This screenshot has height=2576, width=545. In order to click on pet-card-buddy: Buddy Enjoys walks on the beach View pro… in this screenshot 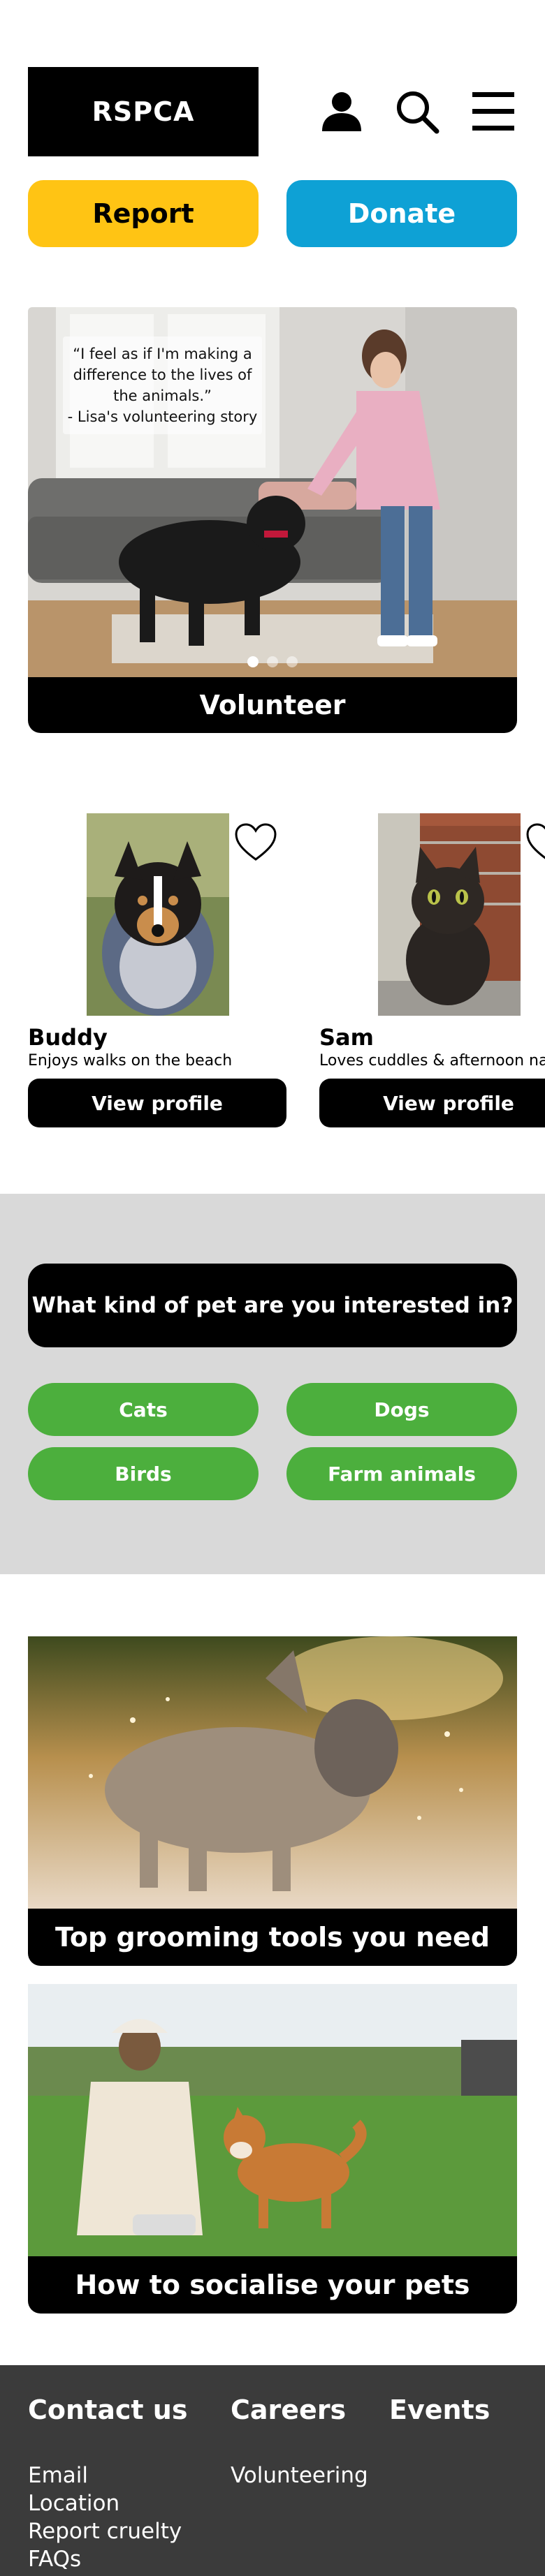, I will do `click(157, 970)`.